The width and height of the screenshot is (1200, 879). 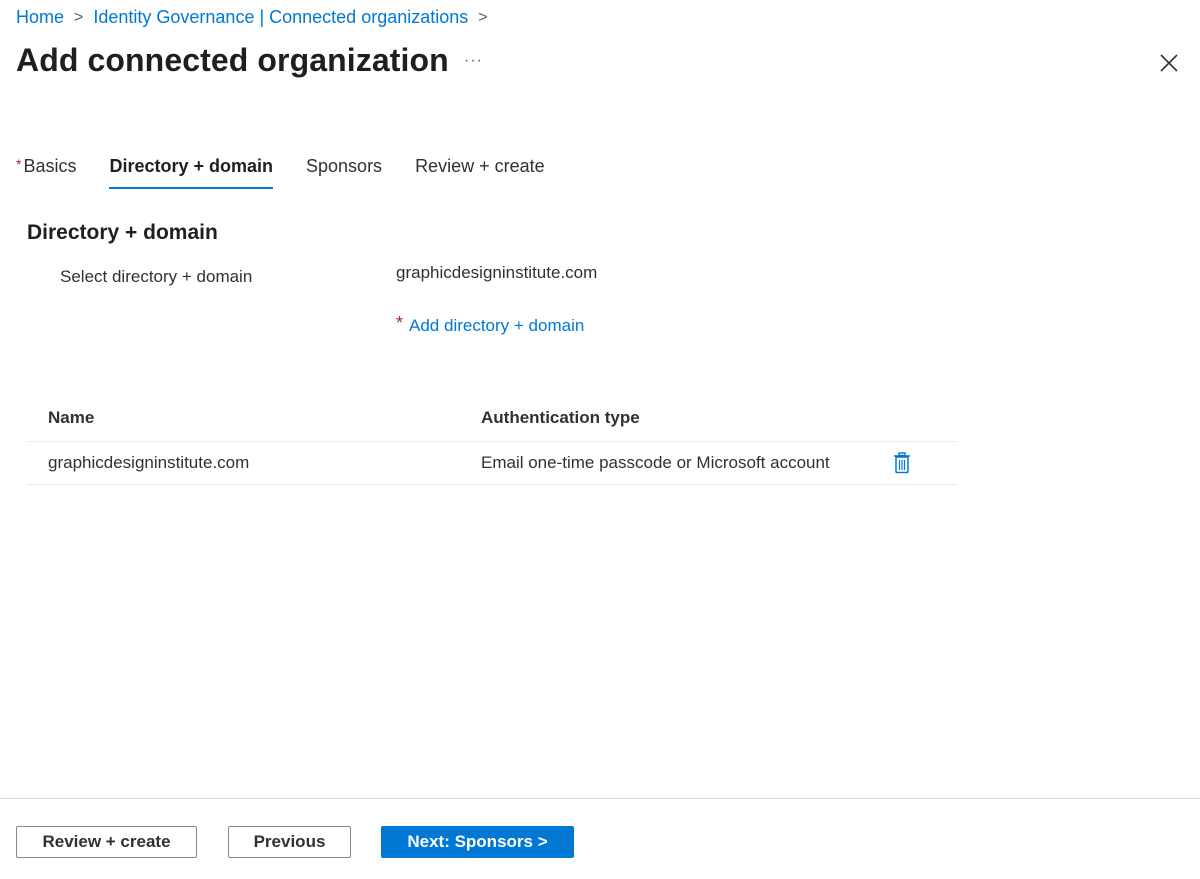 What do you see at coordinates (232, 60) in the screenshot?
I see `page-title: Add connected organization` at bounding box center [232, 60].